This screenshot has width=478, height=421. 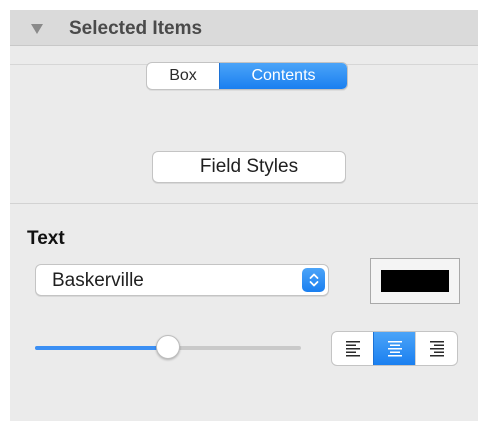 I want to click on tab-box: Box, so click(x=183, y=76).